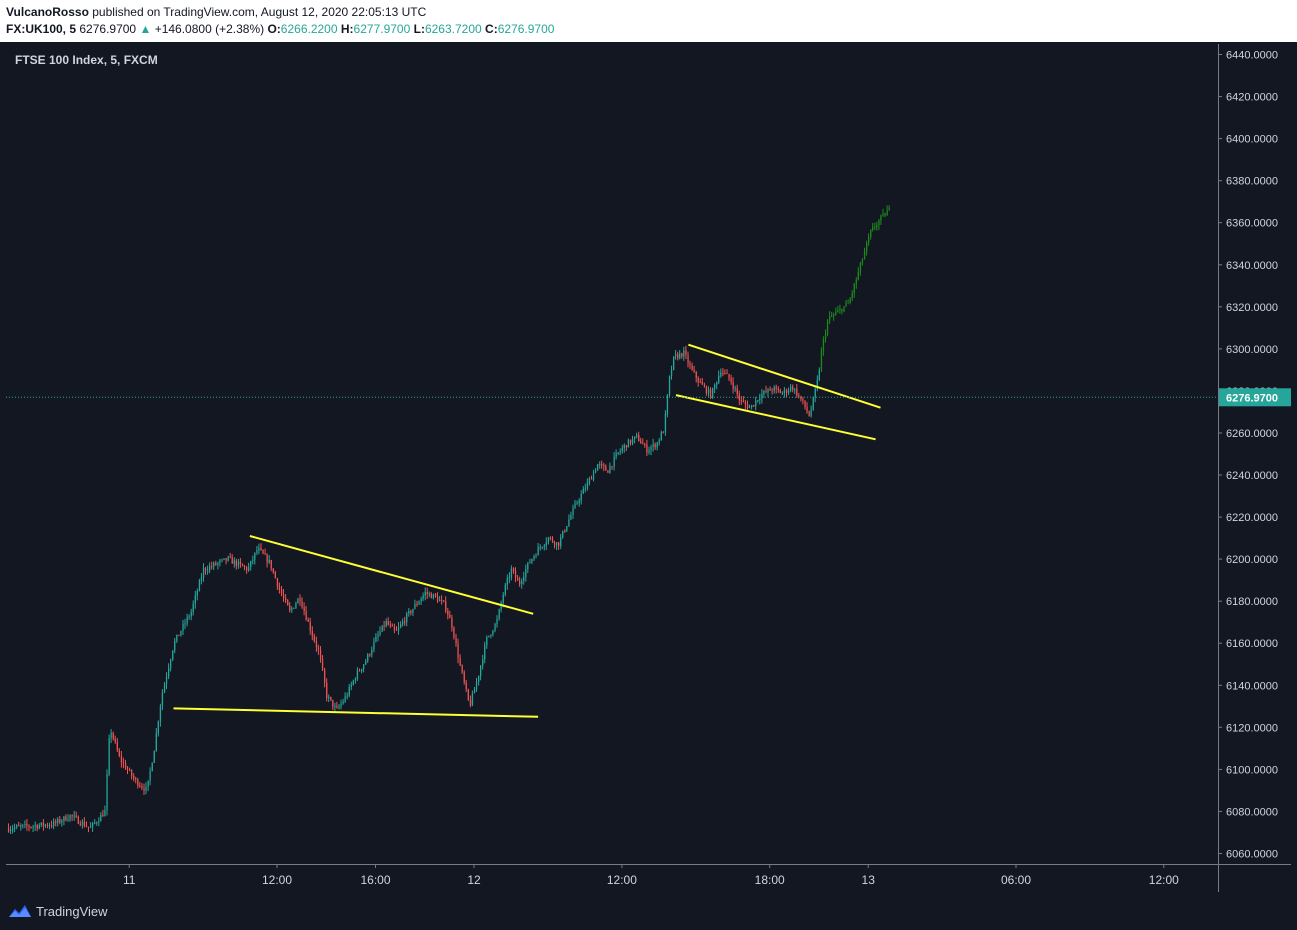  What do you see at coordinates (129, 880) in the screenshot?
I see `x-tick-label: 11` at bounding box center [129, 880].